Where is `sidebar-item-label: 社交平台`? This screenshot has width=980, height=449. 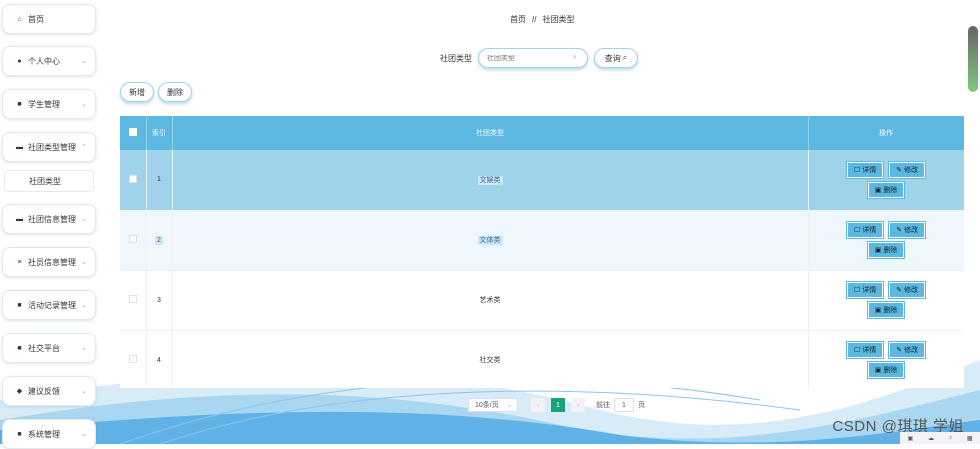
sidebar-item-label: 社交平台 is located at coordinates (44, 348).